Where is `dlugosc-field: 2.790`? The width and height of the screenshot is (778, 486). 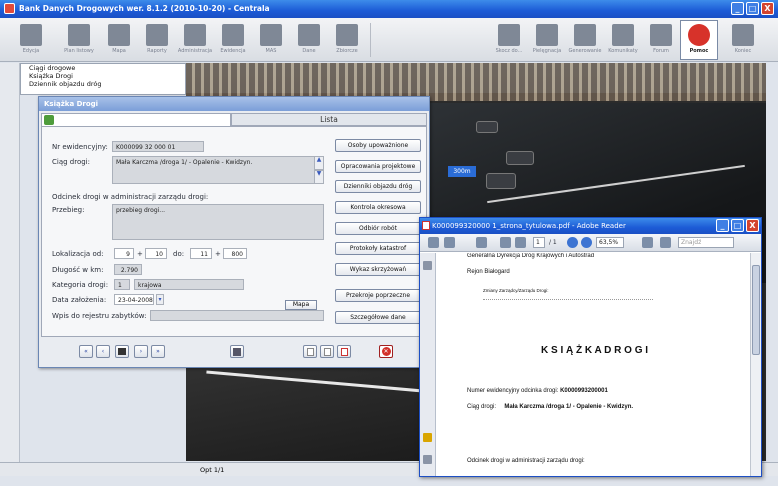 dlugosc-field: 2.790 is located at coordinates (128, 269).